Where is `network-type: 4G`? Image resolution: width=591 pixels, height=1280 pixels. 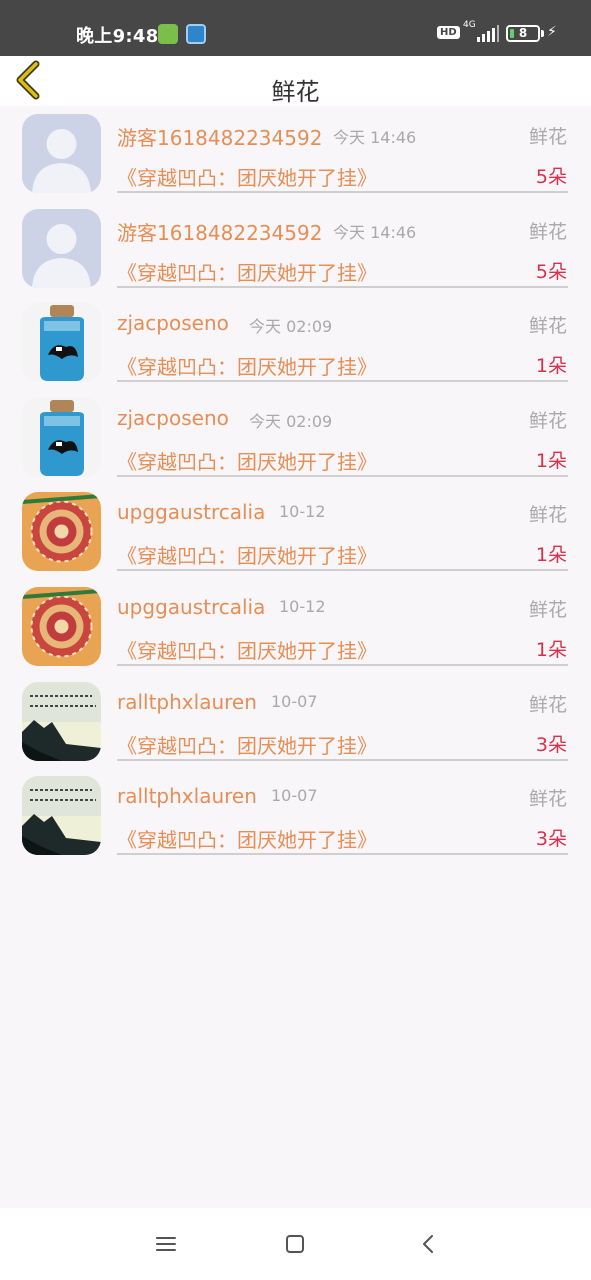 network-type: 4G is located at coordinates (469, 25).